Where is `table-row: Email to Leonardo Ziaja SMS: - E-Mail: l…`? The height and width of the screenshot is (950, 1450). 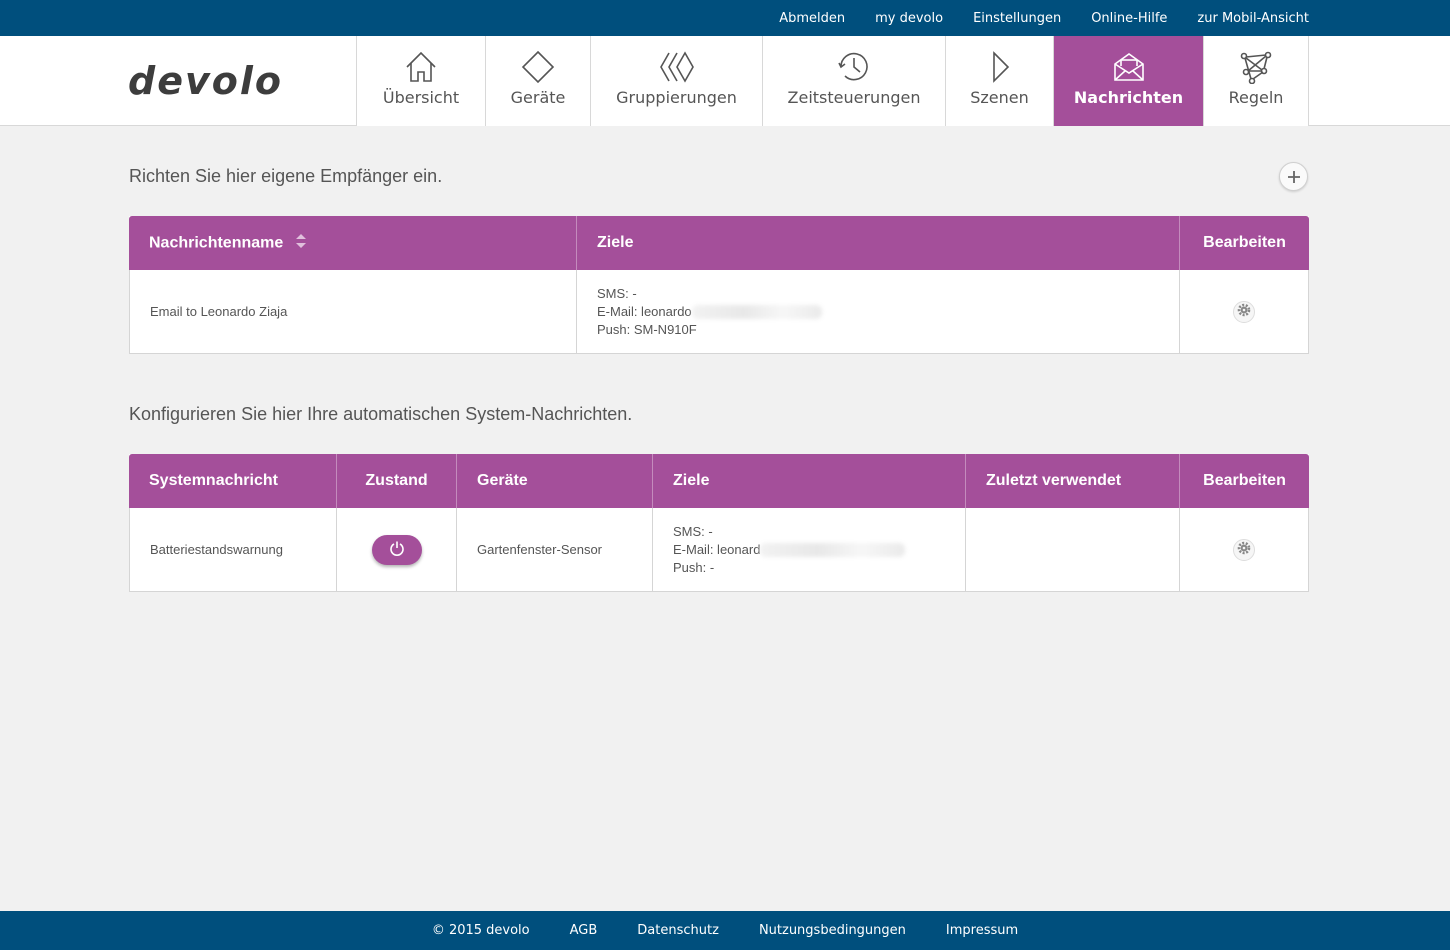
table-row: Email to Leonardo Ziaja SMS: - E-Mail: l… is located at coordinates (719, 312).